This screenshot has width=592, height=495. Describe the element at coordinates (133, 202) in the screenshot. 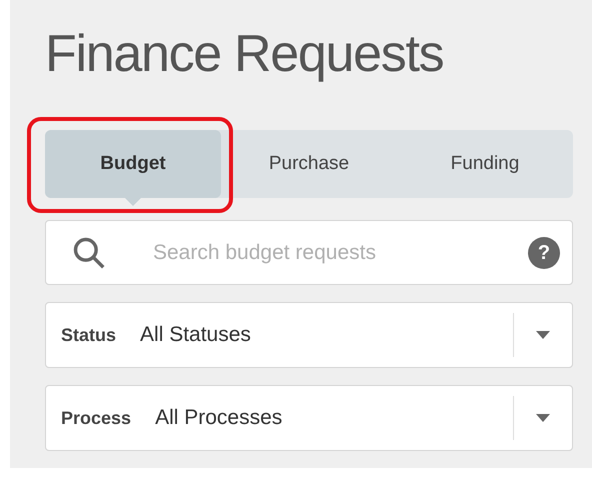

I see `tab-pointer-icon` at that location.